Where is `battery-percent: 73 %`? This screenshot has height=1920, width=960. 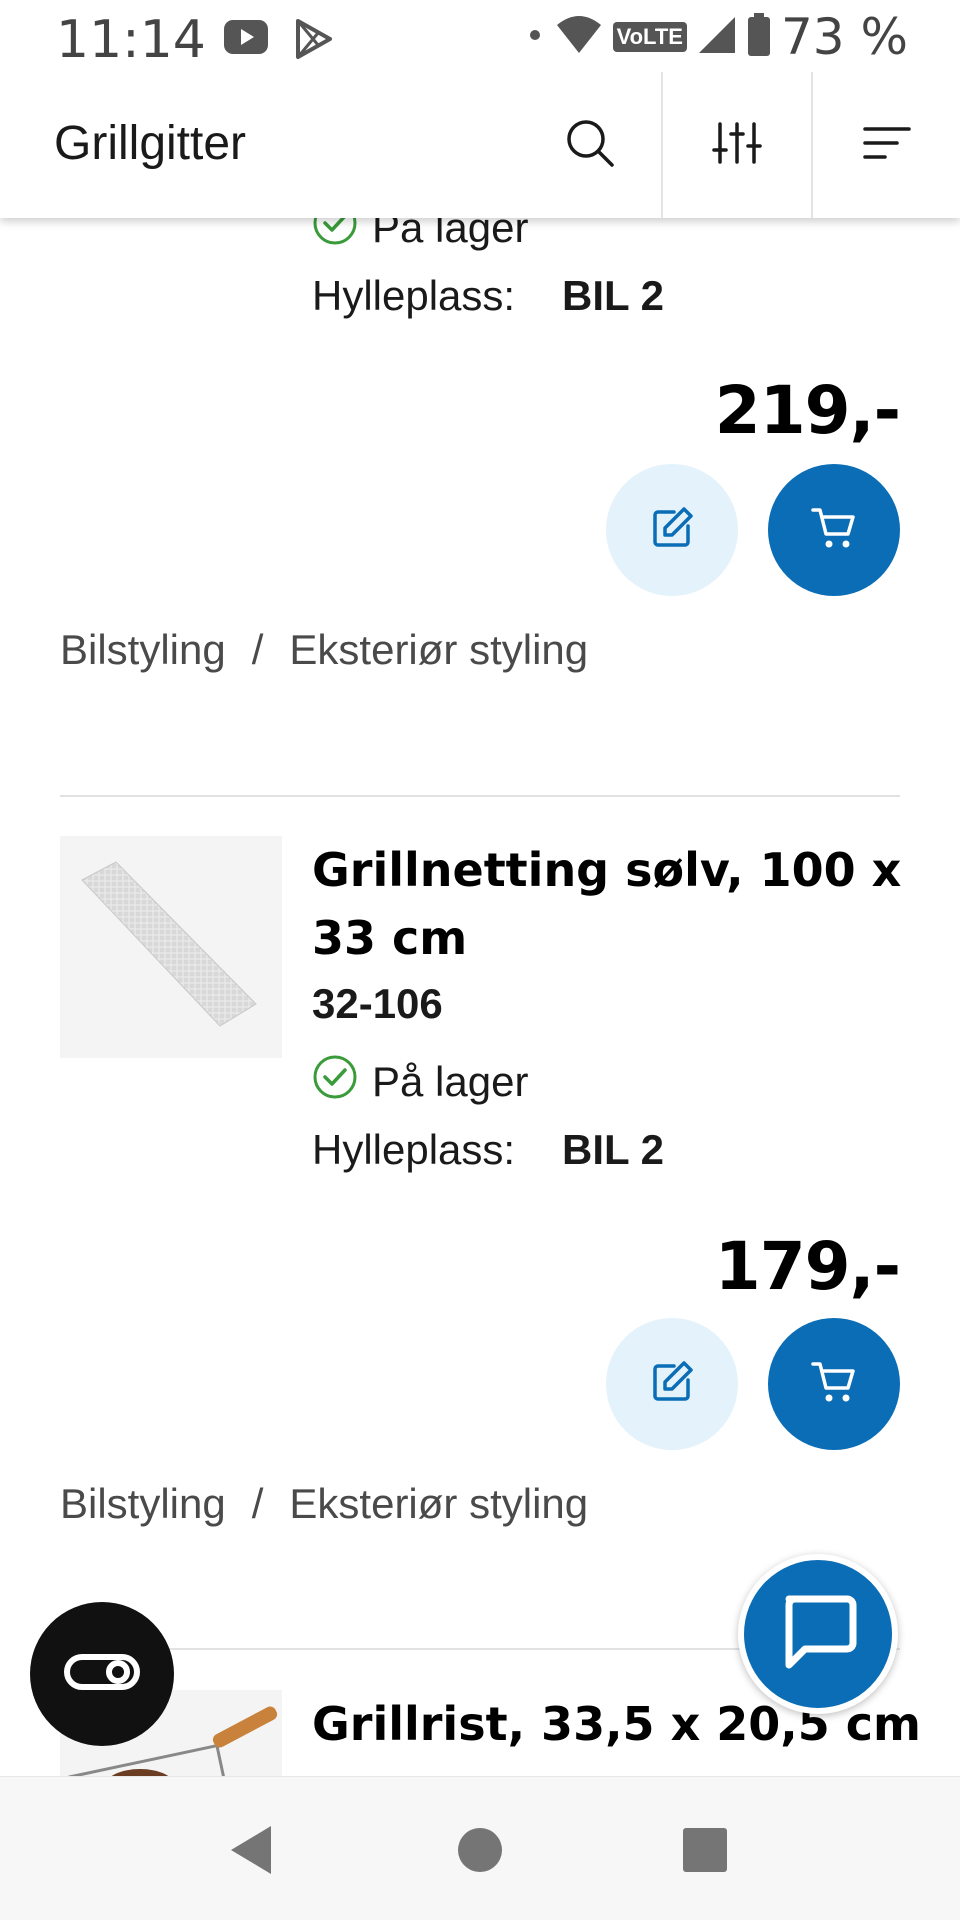
battery-percent: 73 % is located at coordinates (844, 37).